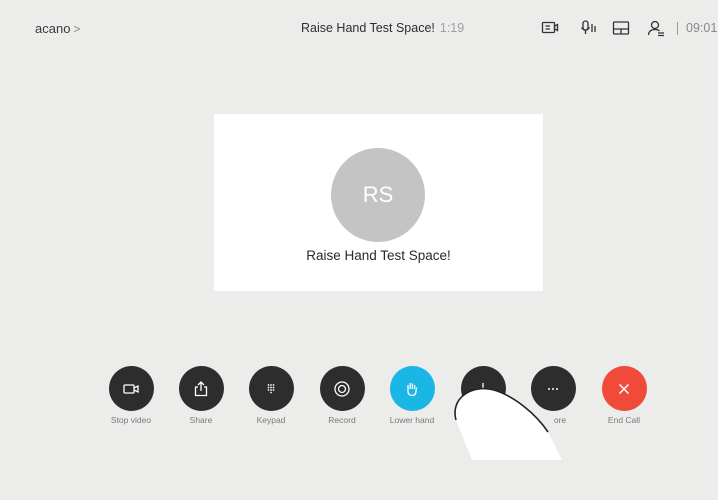  What do you see at coordinates (550, 28) in the screenshot?
I see `self-view-icon` at bounding box center [550, 28].